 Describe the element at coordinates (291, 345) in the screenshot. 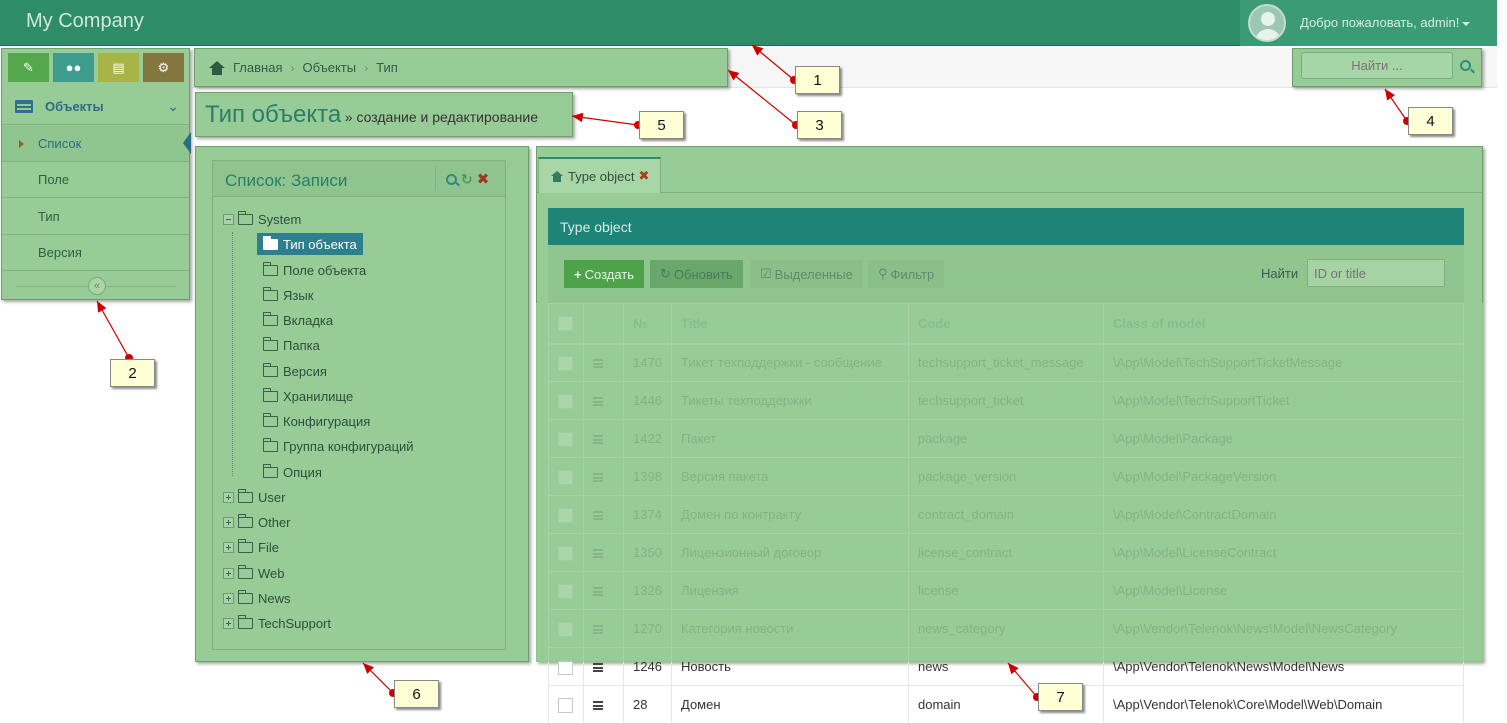

I see `tree-node-child: Папка` at that location.